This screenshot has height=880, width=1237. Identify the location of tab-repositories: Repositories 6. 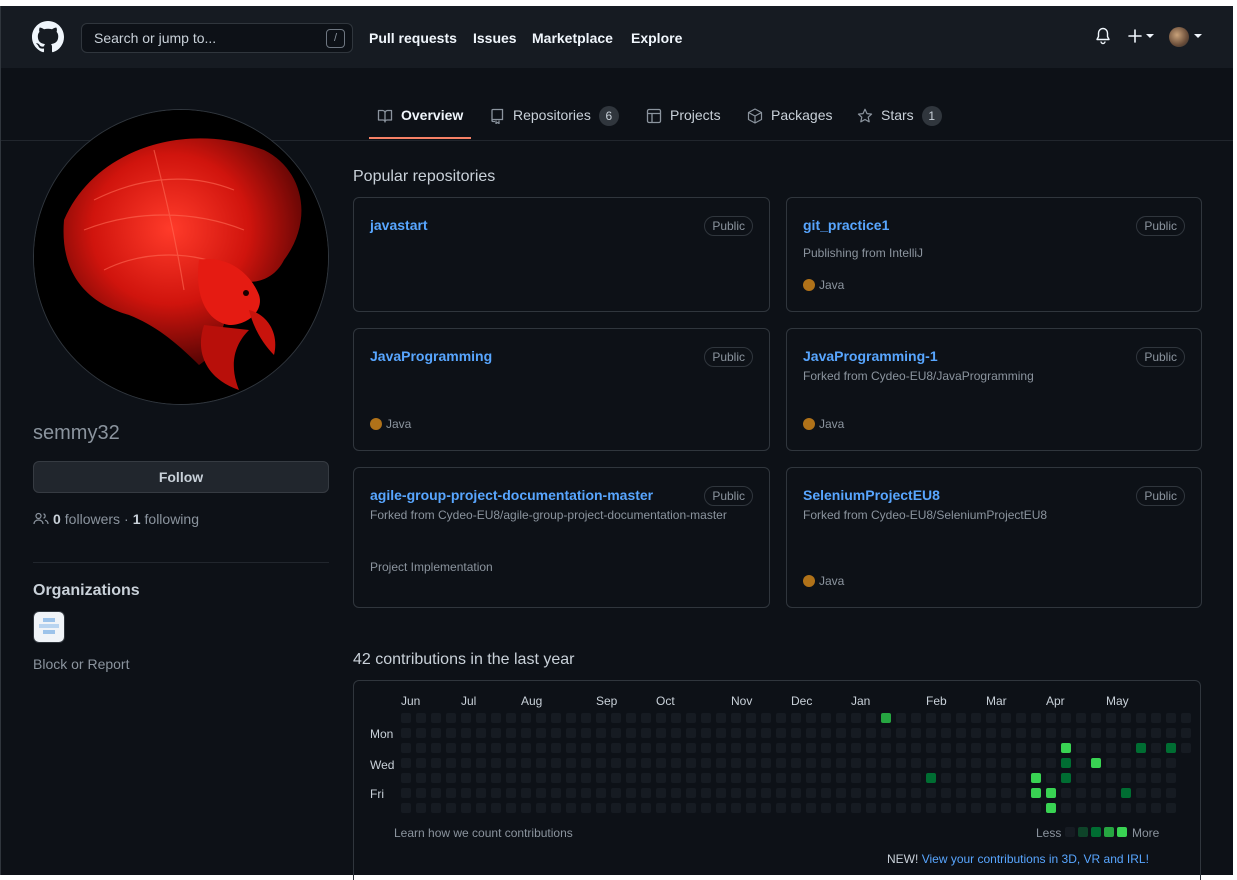
(554, 123).